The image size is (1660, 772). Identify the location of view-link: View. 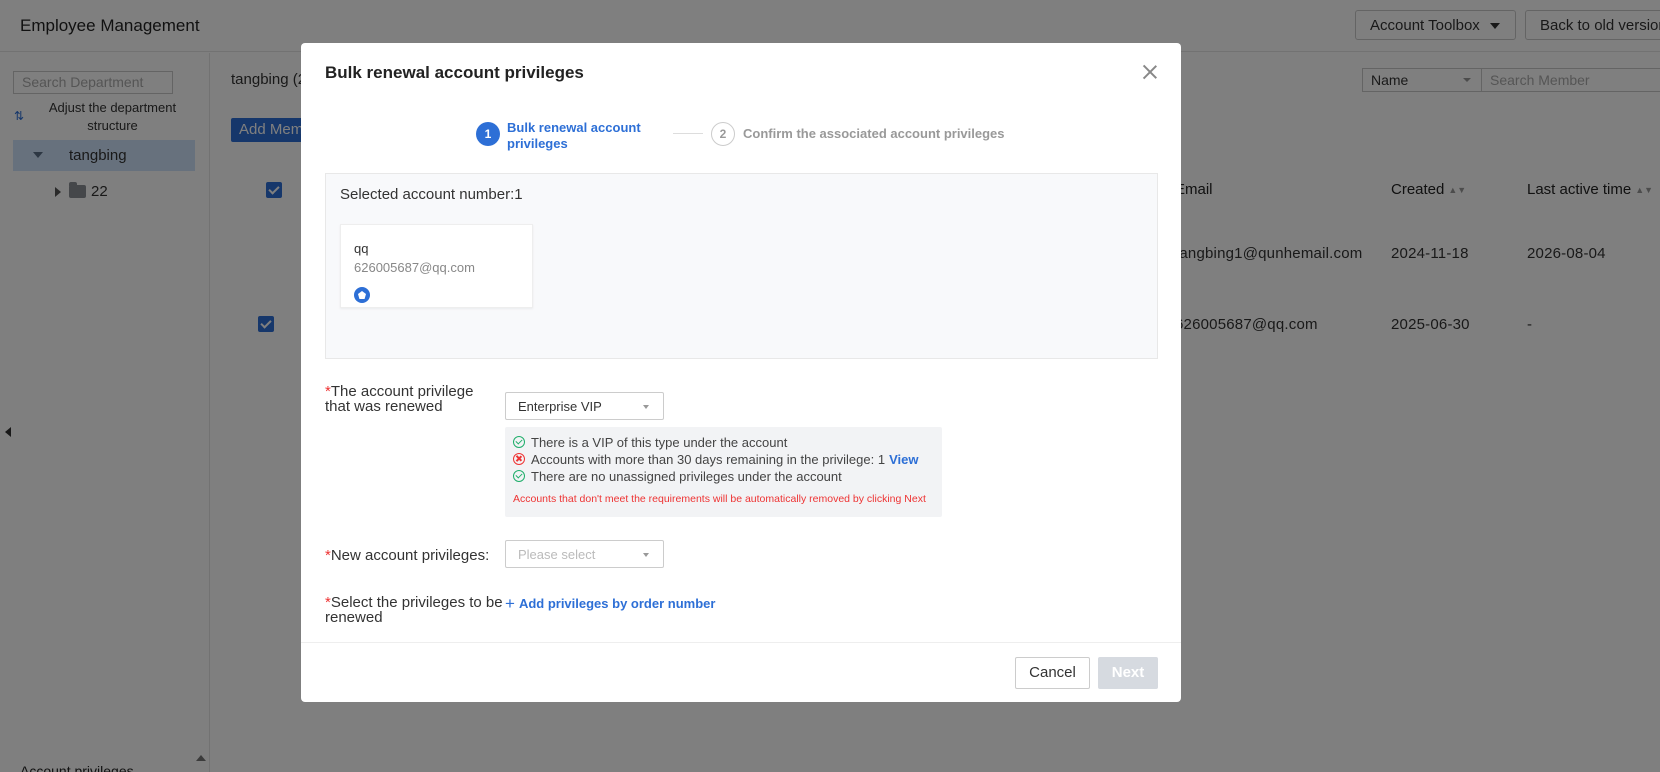
(903, 459).